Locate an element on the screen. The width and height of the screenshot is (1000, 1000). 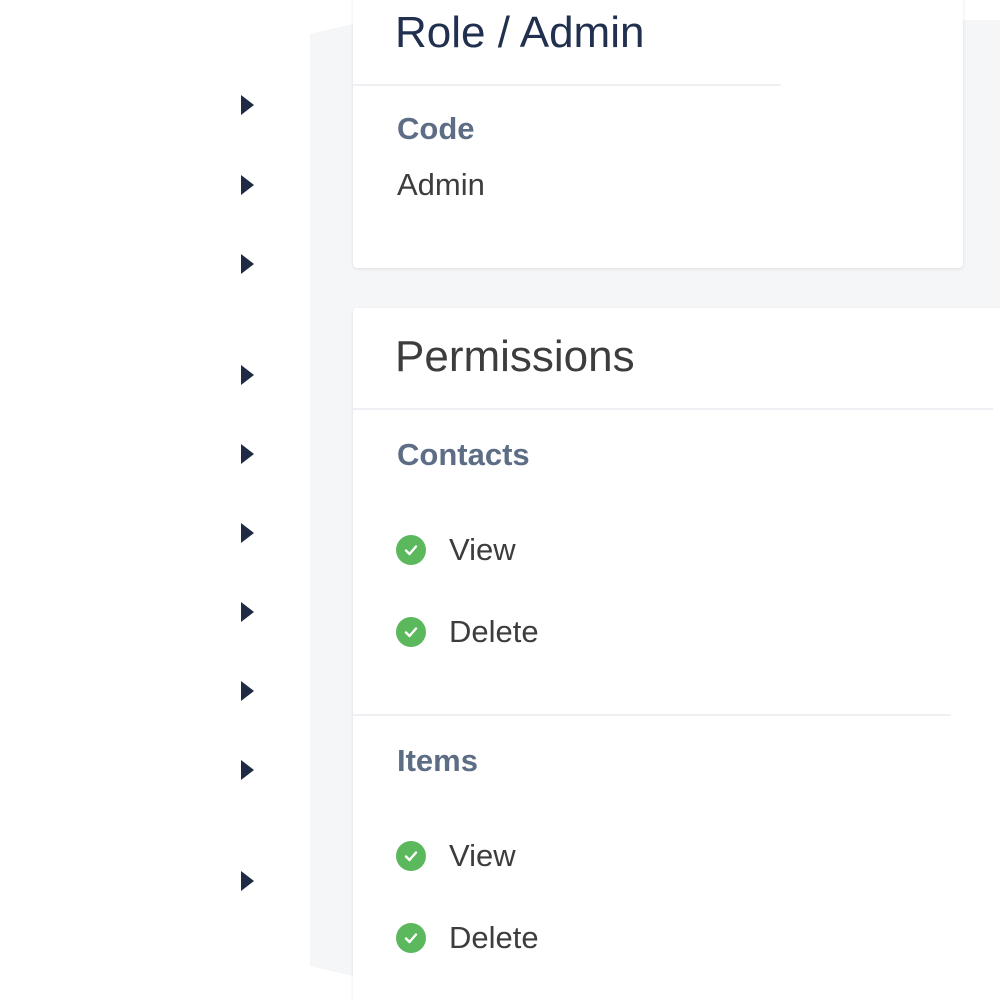
permission-group-contacts: Contacts is located at coordinates (463, 454).